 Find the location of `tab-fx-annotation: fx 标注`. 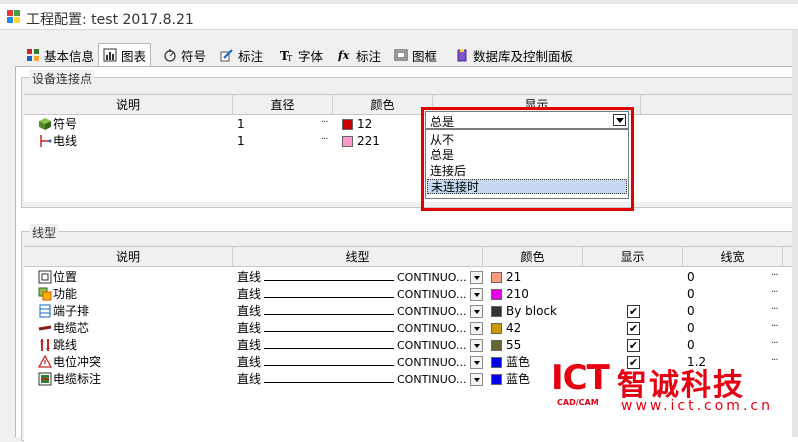

tab-fx-annotation: fx 标注 is located at coordinates (359, 55).